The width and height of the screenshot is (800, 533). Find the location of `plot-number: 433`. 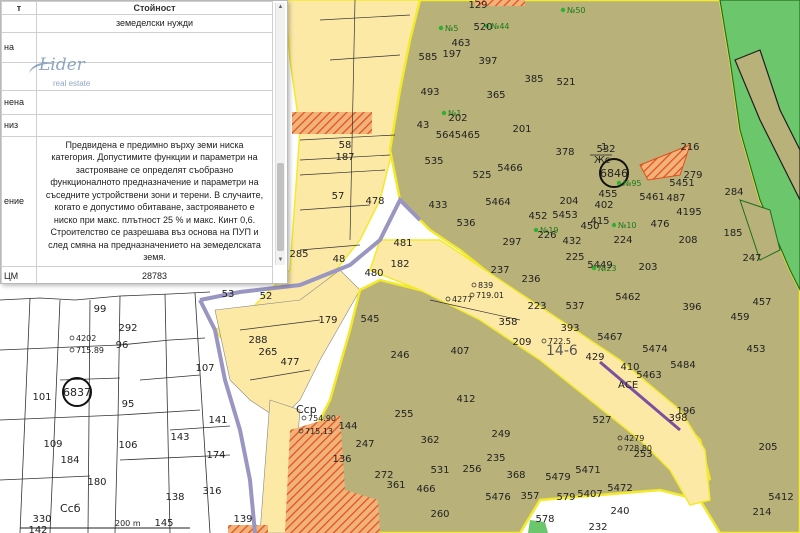

plot-number: 433 is located at coordinates (437, 205).